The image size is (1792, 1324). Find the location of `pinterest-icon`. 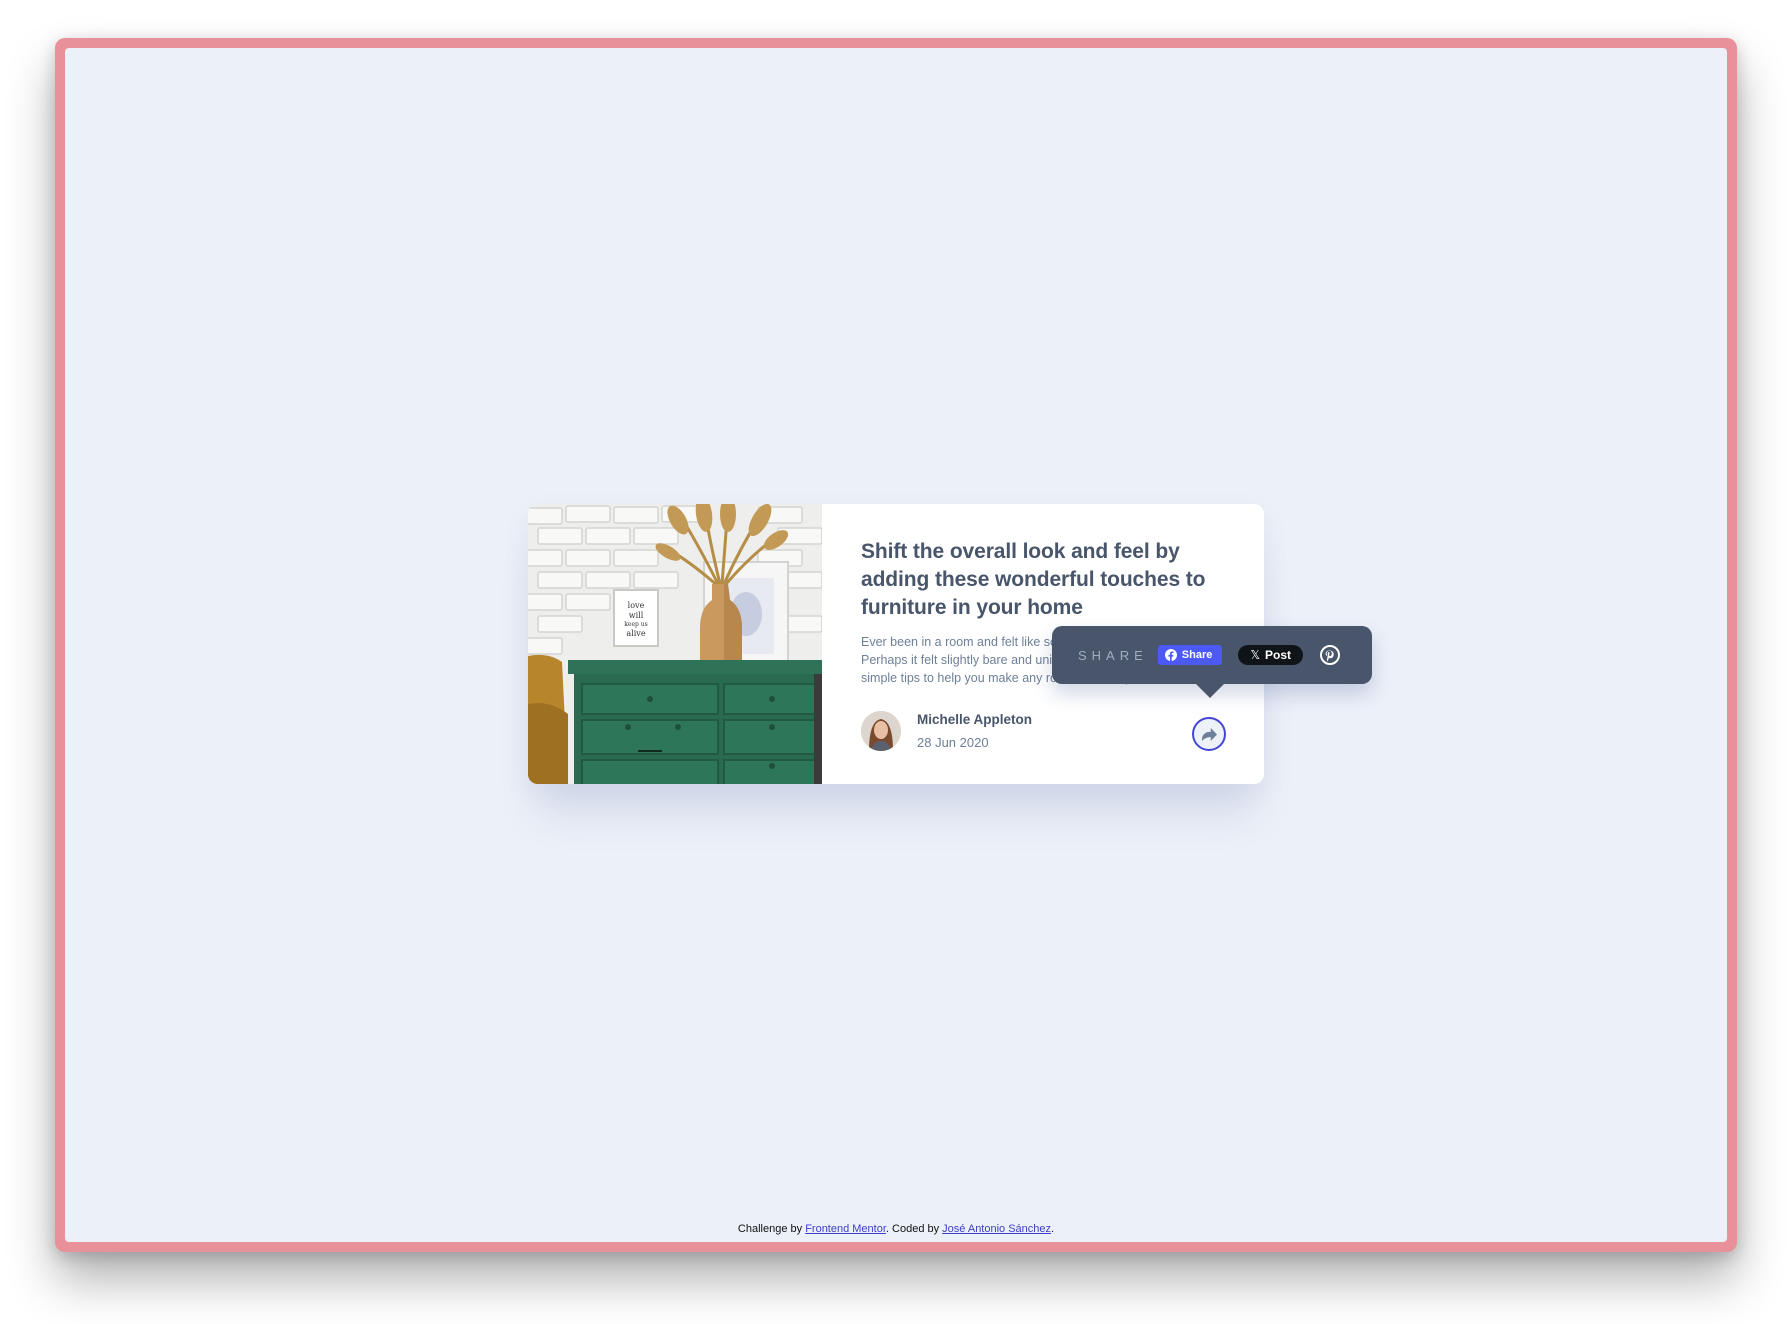

pinterest-icon is located at coordinates (1330, 655).